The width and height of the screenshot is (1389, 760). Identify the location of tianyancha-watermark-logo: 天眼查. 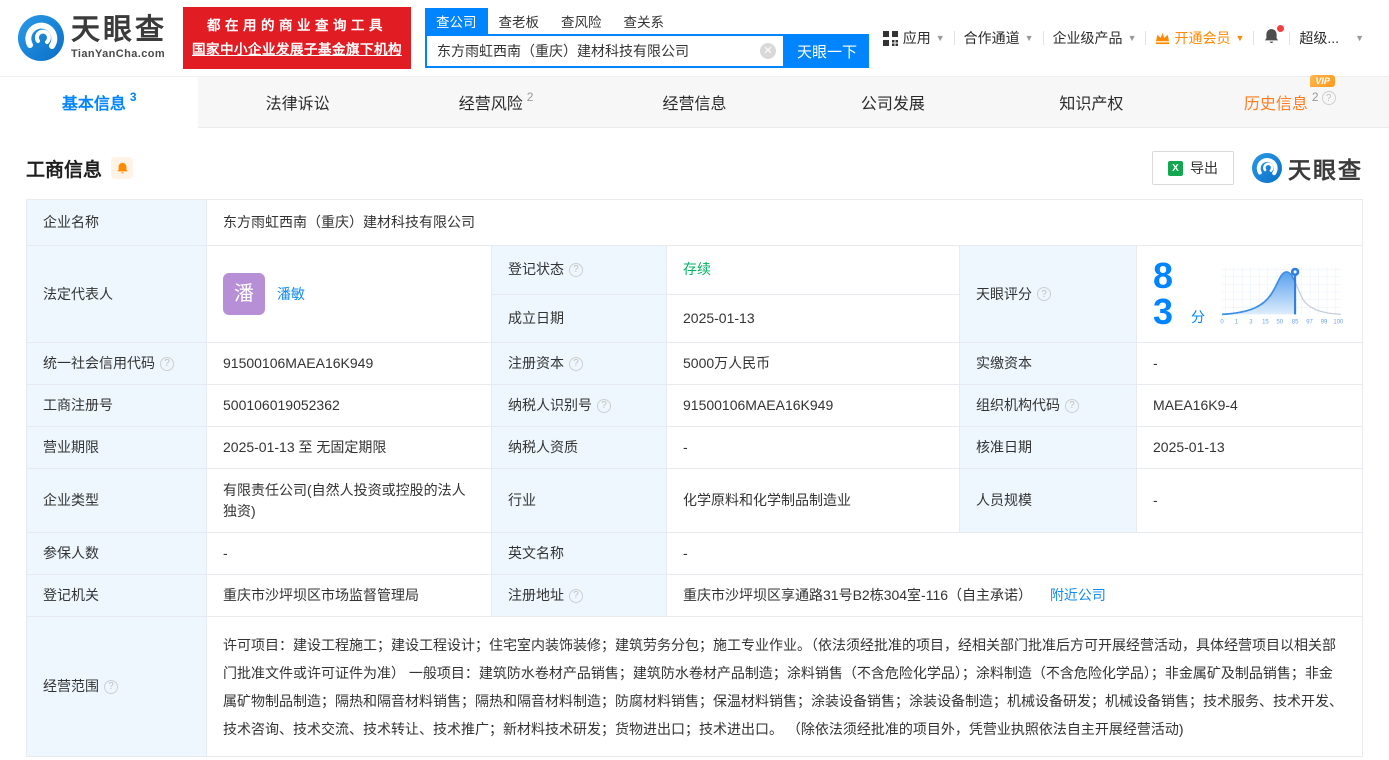
(1307, 168).